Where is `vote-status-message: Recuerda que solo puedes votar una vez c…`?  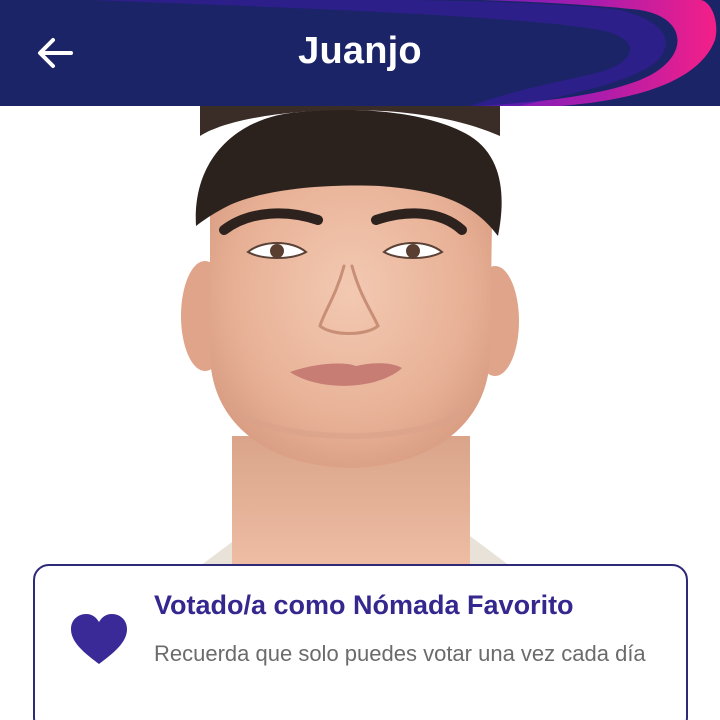 vote-status-message: Recuerda que solo puedes votar una vez c… is located at coordinates (400, 653).